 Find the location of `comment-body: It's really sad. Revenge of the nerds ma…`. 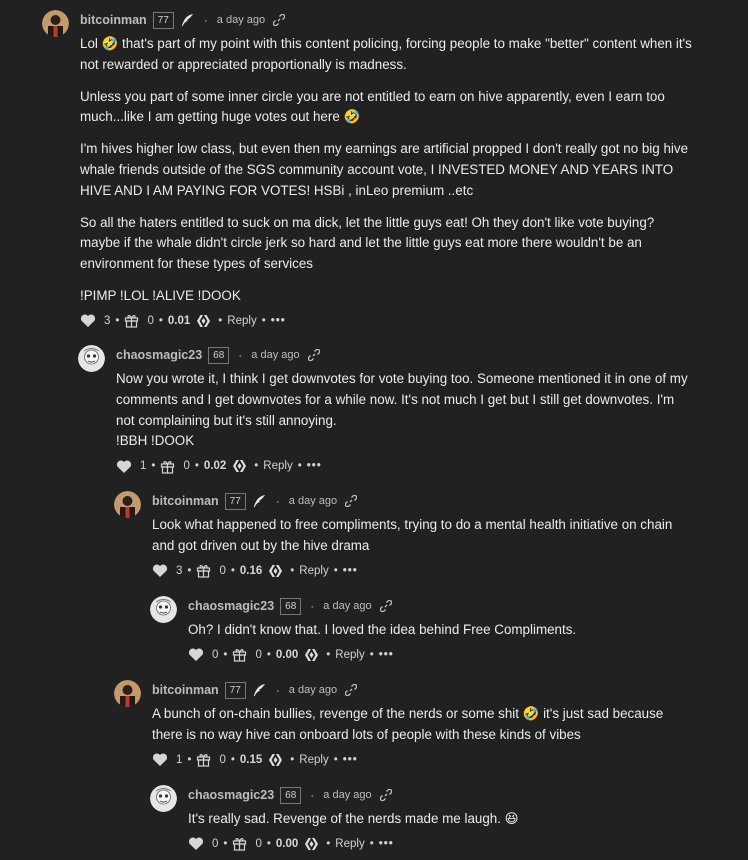

comment-body: It's really sad. Revenge of the nerds ma… is located at coordinates (440, 819).